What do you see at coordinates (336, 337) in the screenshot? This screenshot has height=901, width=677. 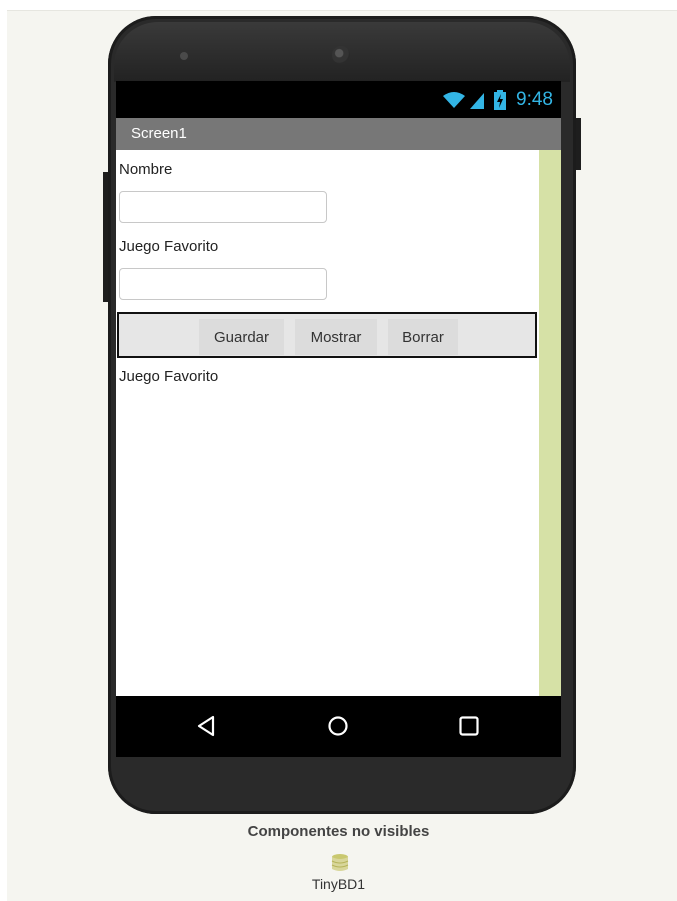 I see `mostrar-button: Mostrar` at bounding box center [336, 337].